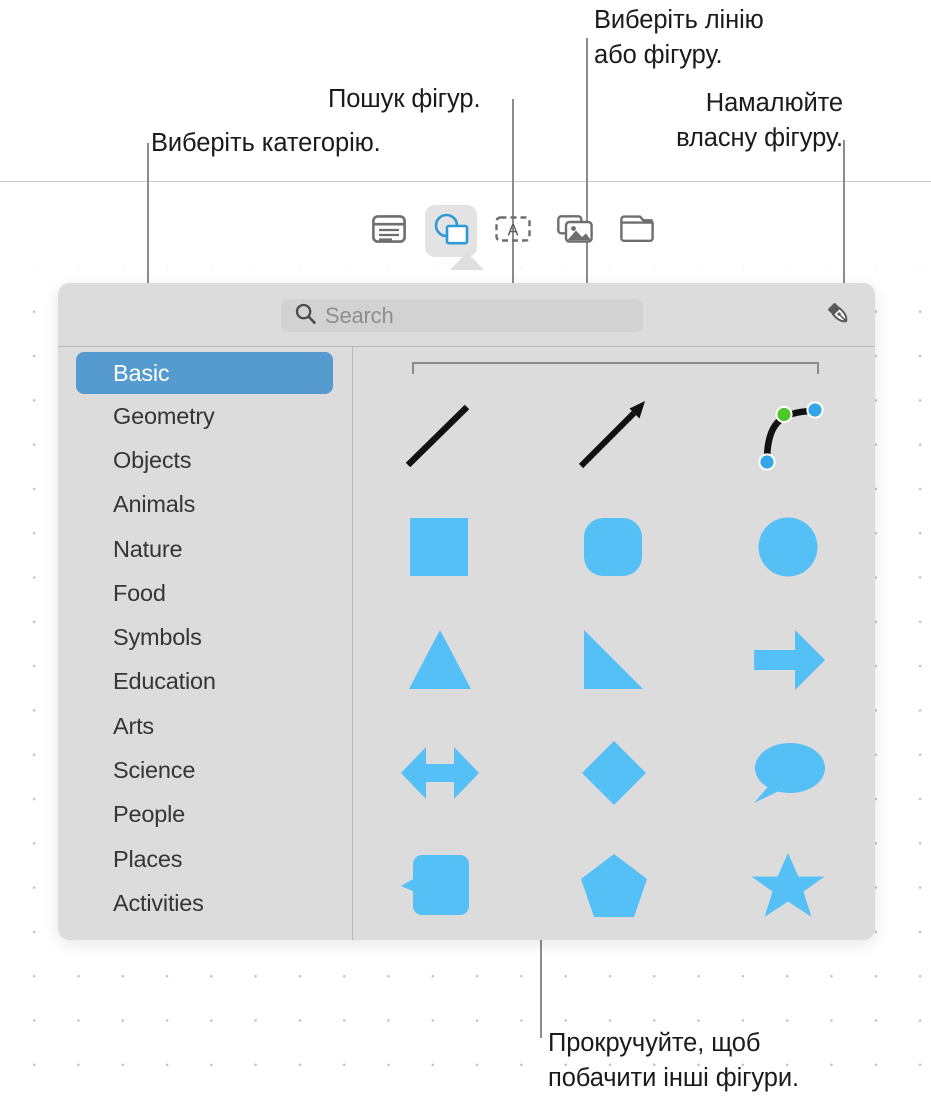 The height and width of the screenshot is (1104, 931). I want to click on shape-item-curve, so click(788, 436).